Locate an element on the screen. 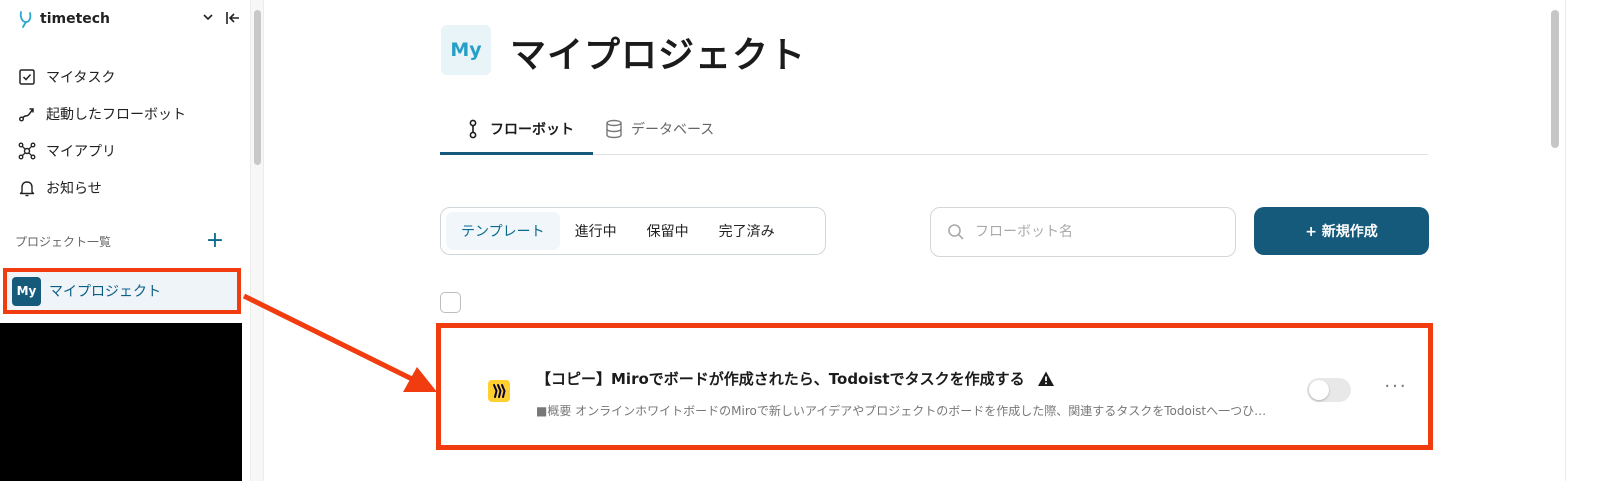  sidebar-item-label: マイタスク is located at coordinates (81, 78).